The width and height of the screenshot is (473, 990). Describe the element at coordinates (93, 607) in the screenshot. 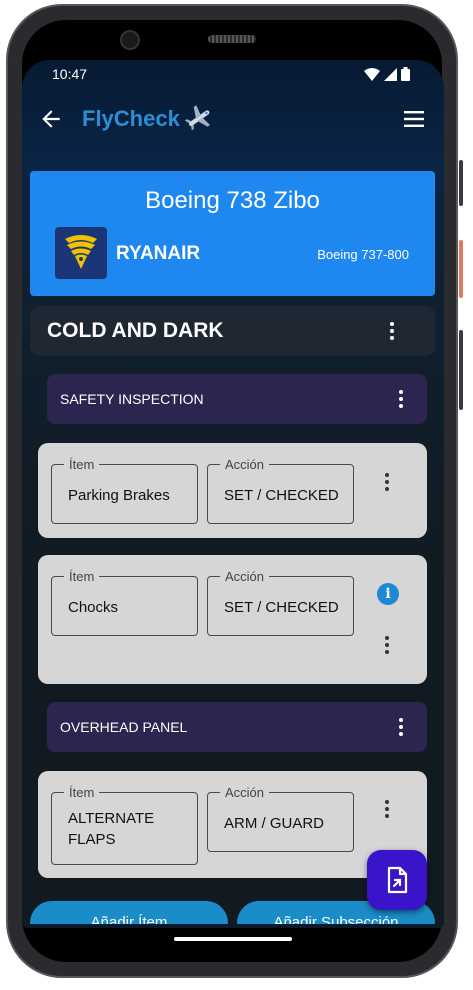

I see `item-field-value: Chocks` at that location.